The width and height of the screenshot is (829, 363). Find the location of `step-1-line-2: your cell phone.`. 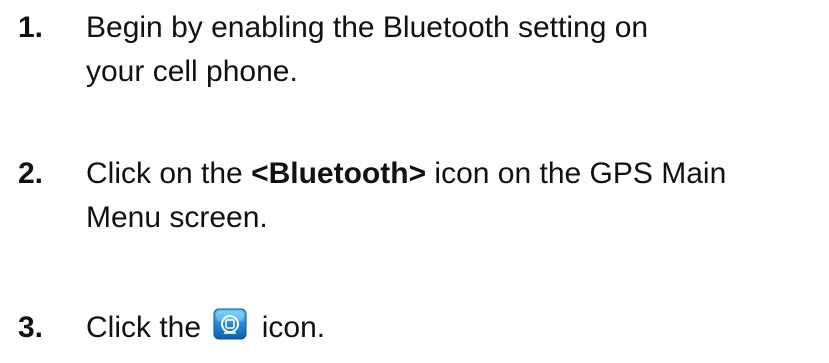

step-1-line-2: your cell phone. is located at coordinates (192, 71).